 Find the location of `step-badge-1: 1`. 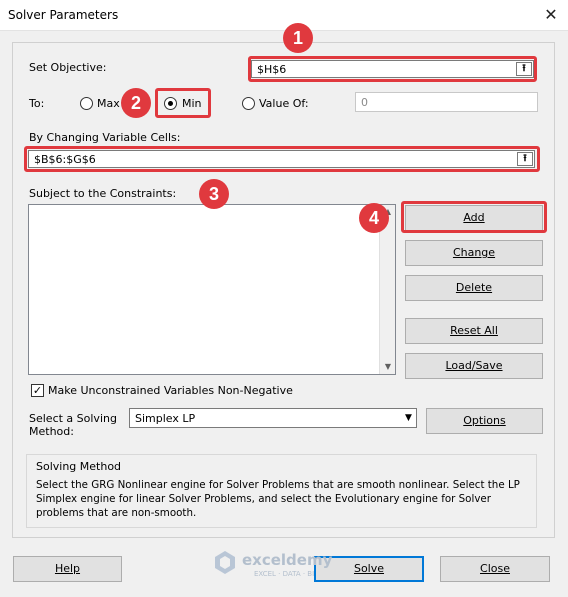

step-badge-1: 1 is located at coordinates (298, 38).